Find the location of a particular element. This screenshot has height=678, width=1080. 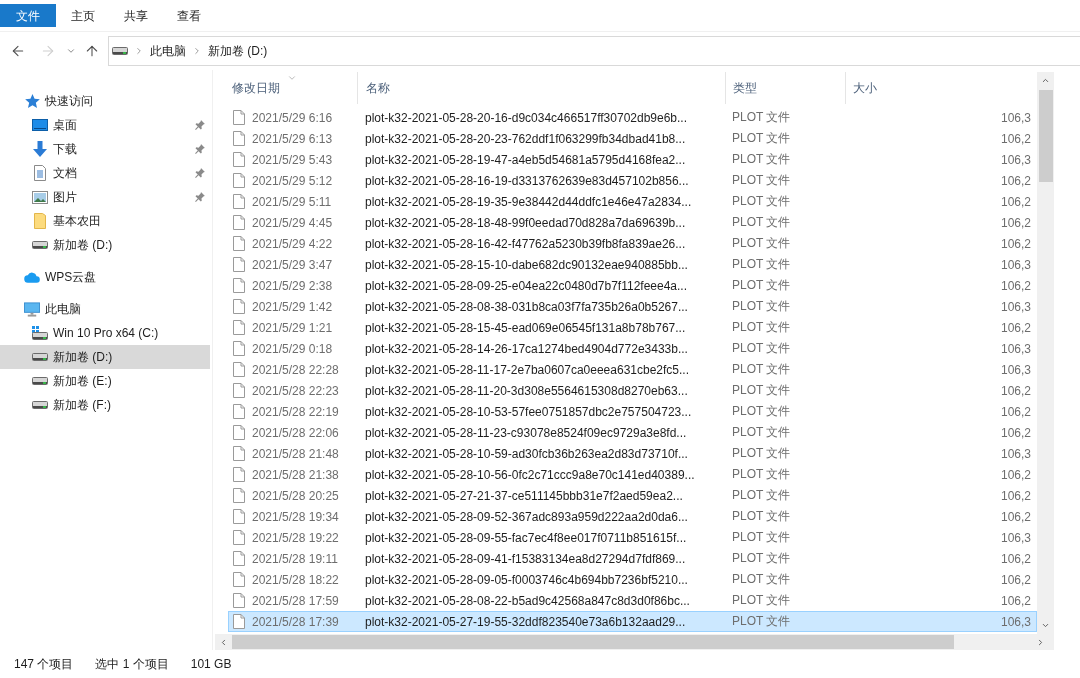

file-row: 2021/5/29 1:42 plot-k32-2021-05-28-08-38-031b8ca03f7fa735b26a0b5267... PLOT 文件 106,3 is located at coordinates (632, 306).